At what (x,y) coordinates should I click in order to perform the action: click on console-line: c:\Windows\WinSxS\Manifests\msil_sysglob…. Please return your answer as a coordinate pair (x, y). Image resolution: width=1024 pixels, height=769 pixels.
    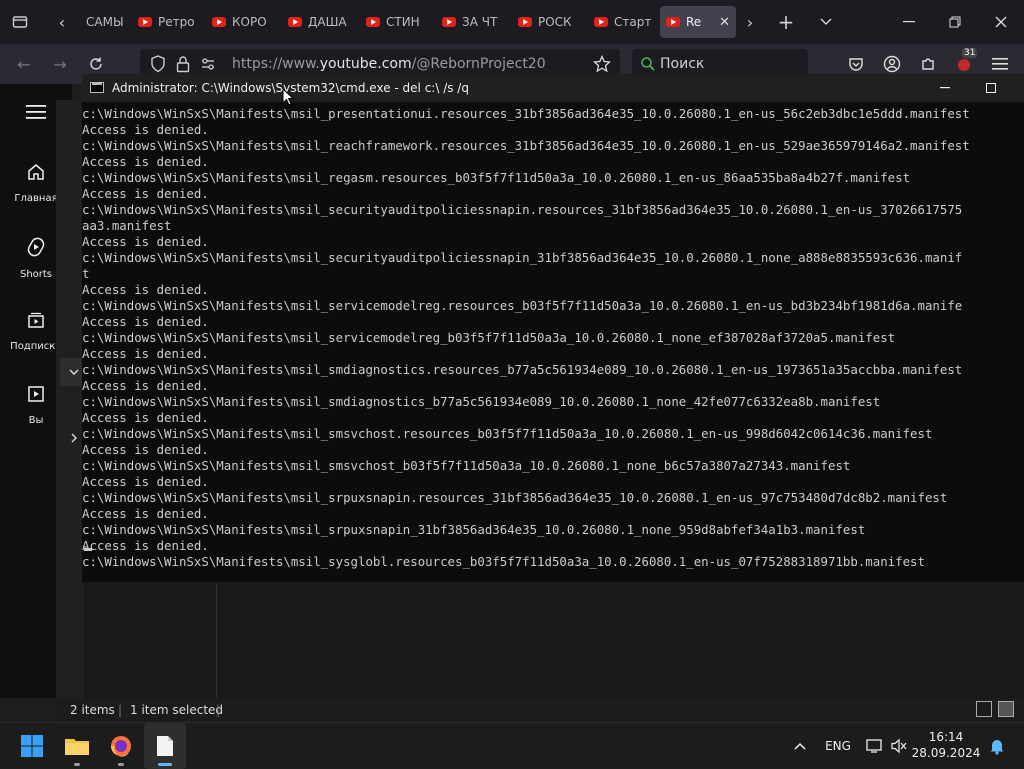
    Looking at the image, I should click on (503, 561).